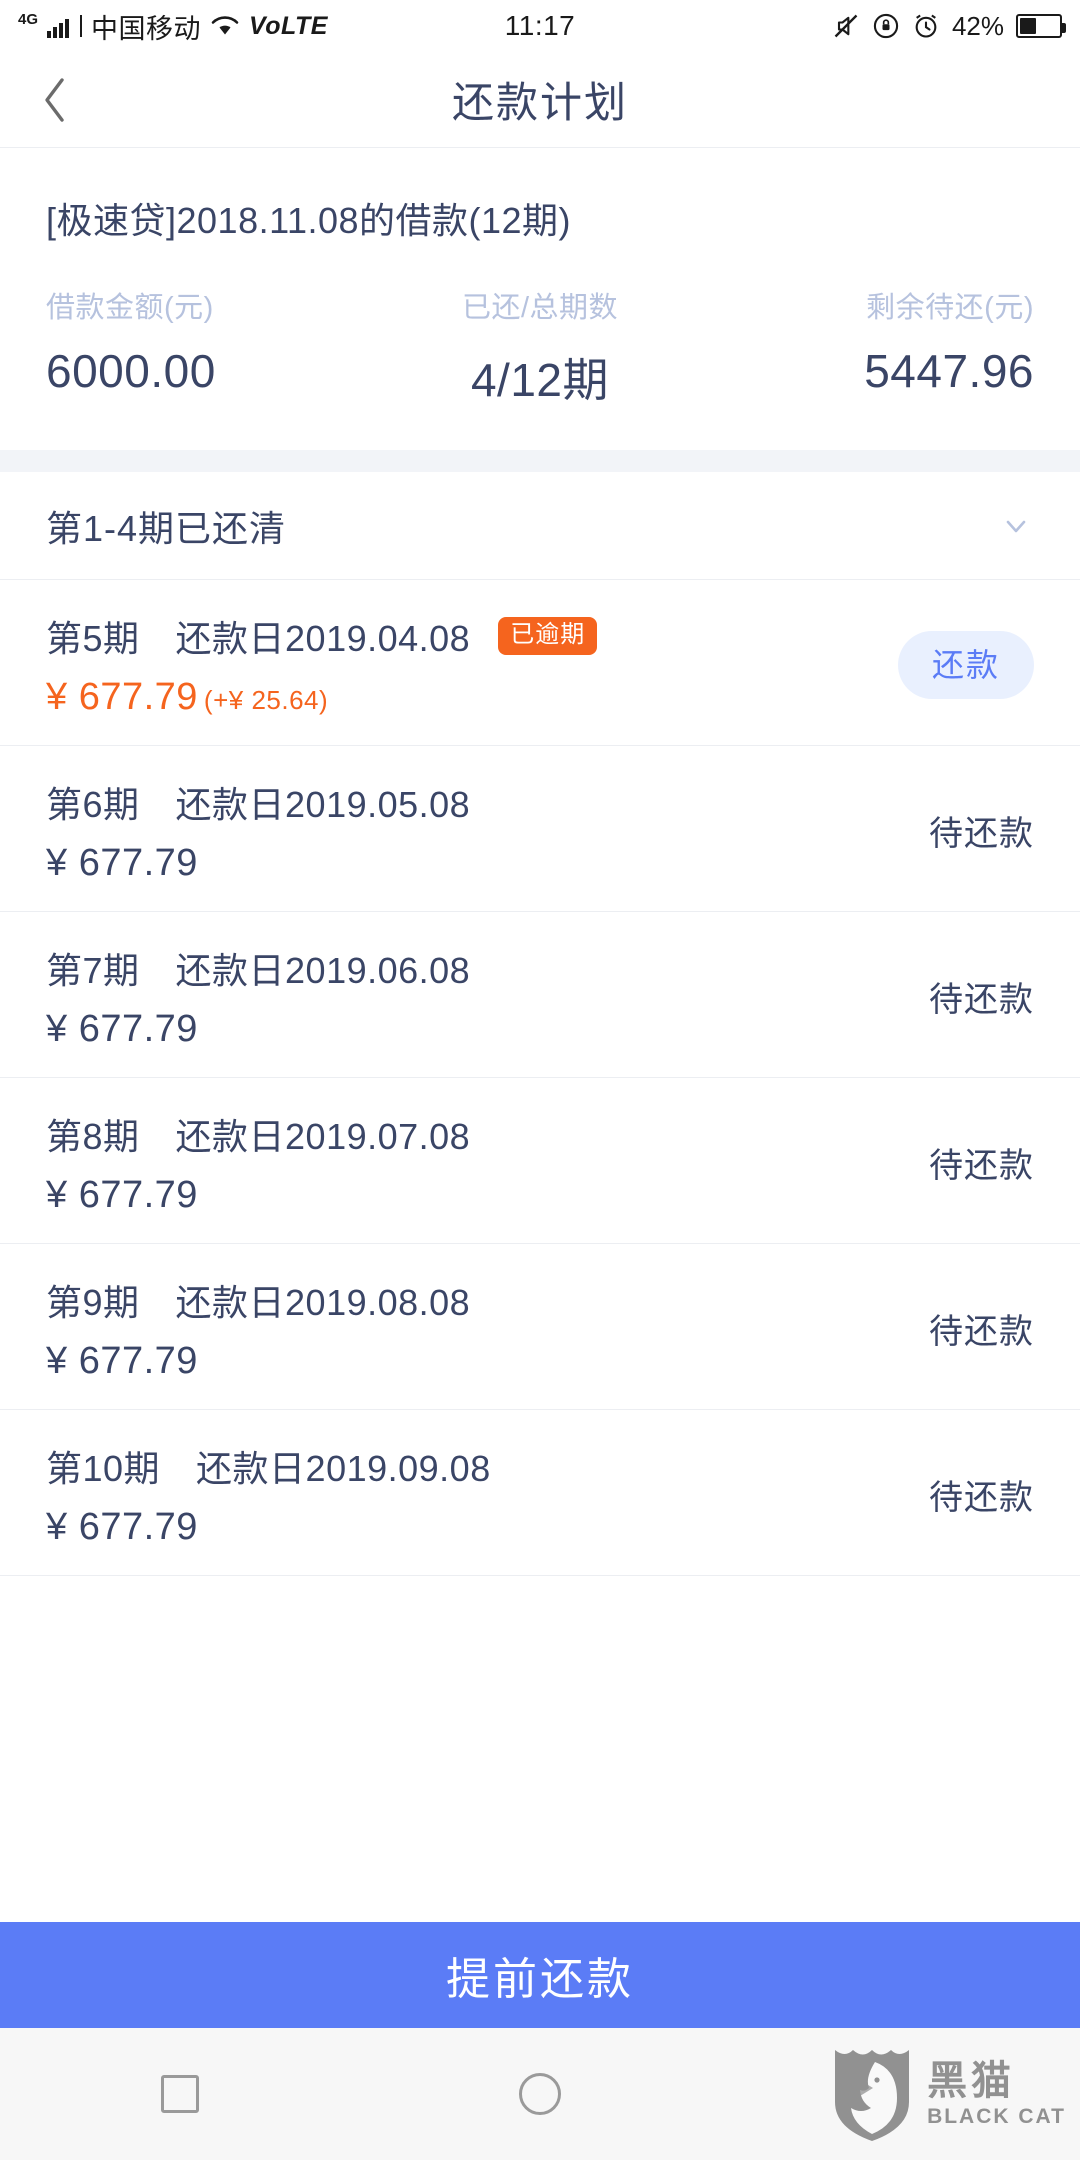  What do you see at coordinates (81, 26) in the screenshot?
I see `signal-divider-icon` at bounding box center [81, 26].